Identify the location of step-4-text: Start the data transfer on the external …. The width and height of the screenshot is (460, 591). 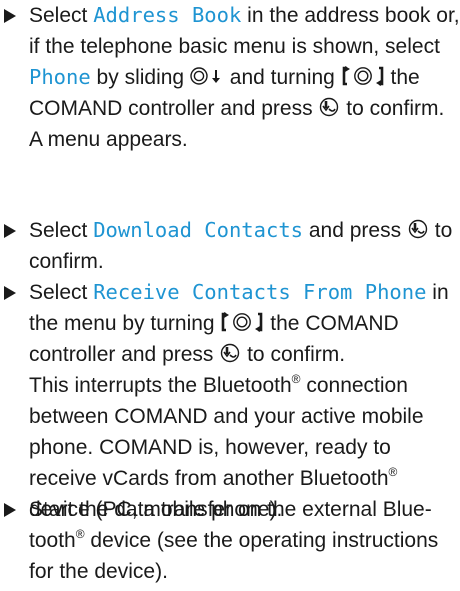
(244, 540).